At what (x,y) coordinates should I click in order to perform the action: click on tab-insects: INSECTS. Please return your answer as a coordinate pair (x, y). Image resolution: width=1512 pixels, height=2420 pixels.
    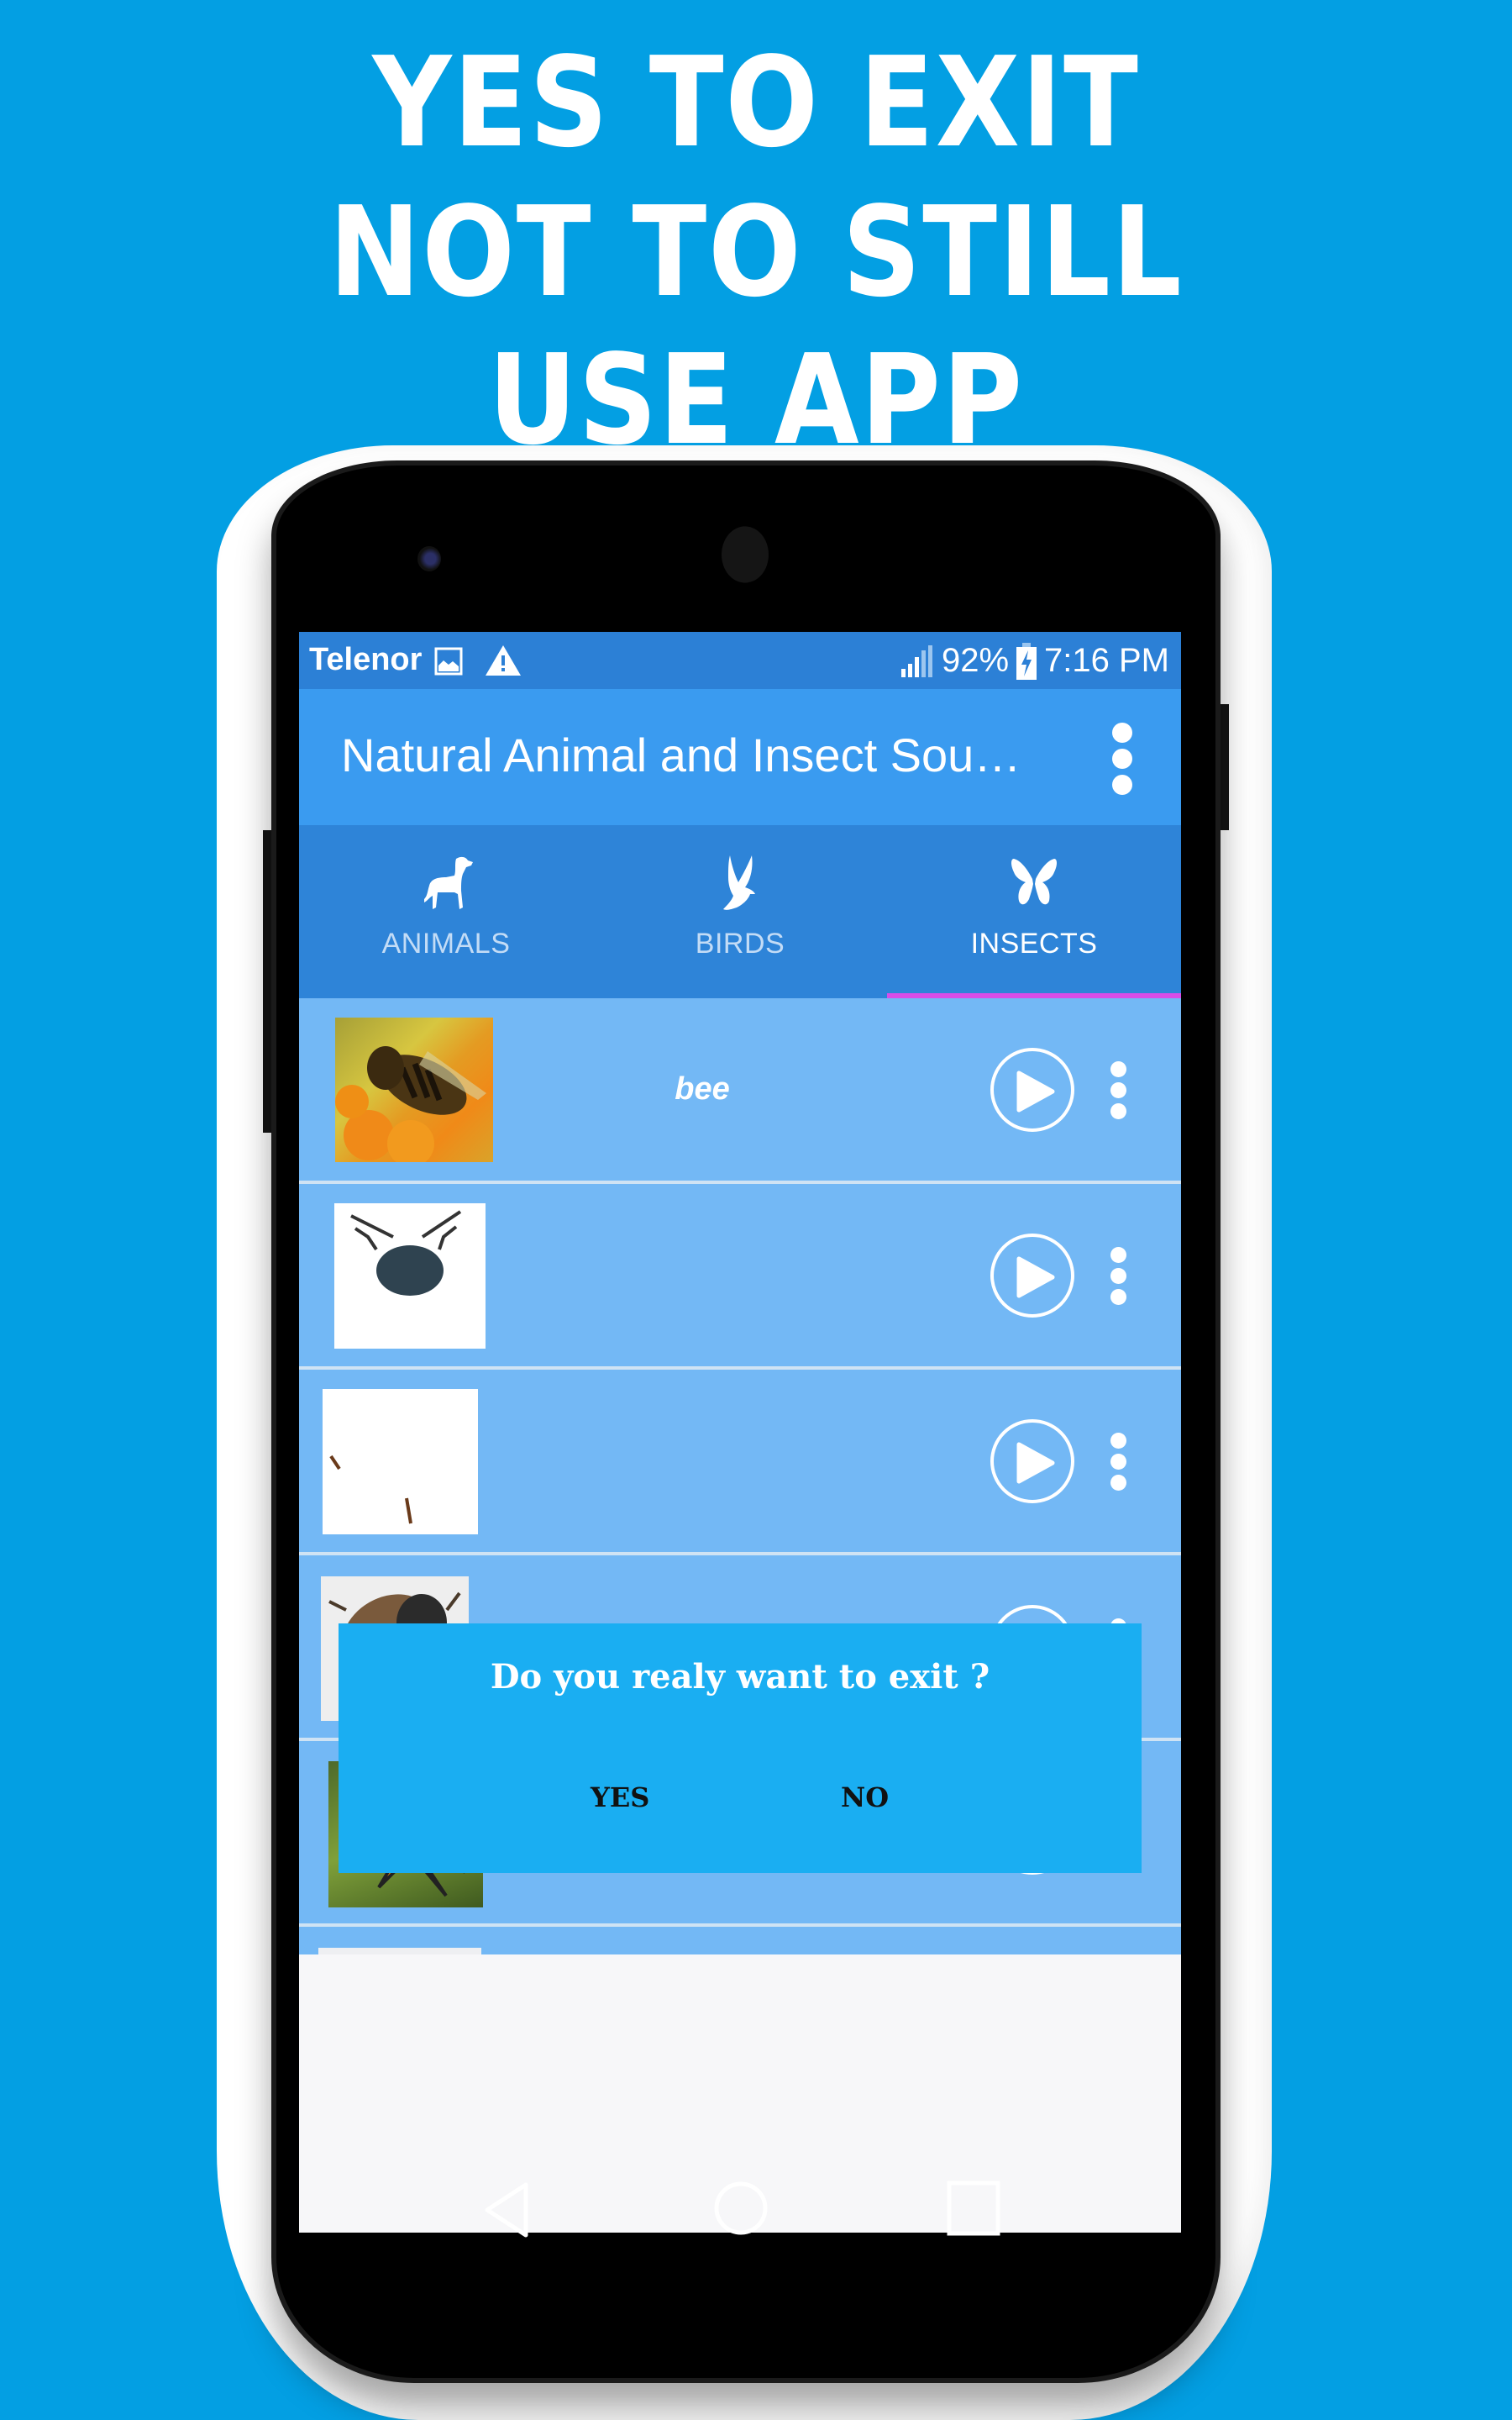
    Looking at the image, I should click on (1034, 911).